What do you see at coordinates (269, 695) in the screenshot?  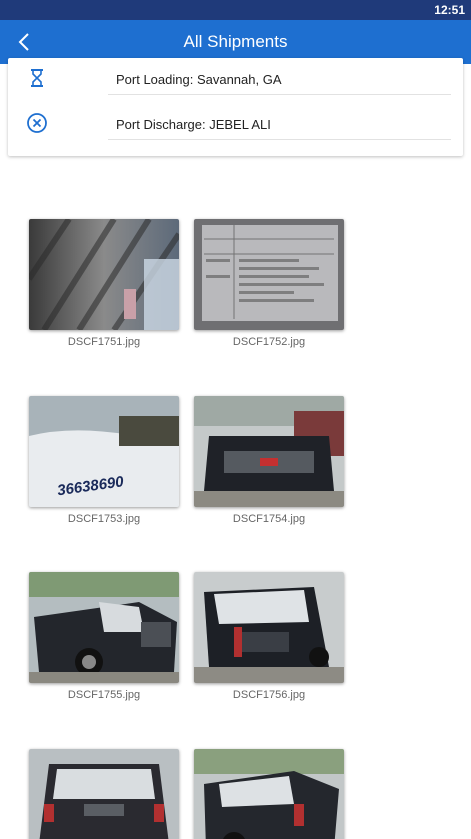 I see `photo-filename: DSCF1756.jpg` at bounding box center [269, 695].